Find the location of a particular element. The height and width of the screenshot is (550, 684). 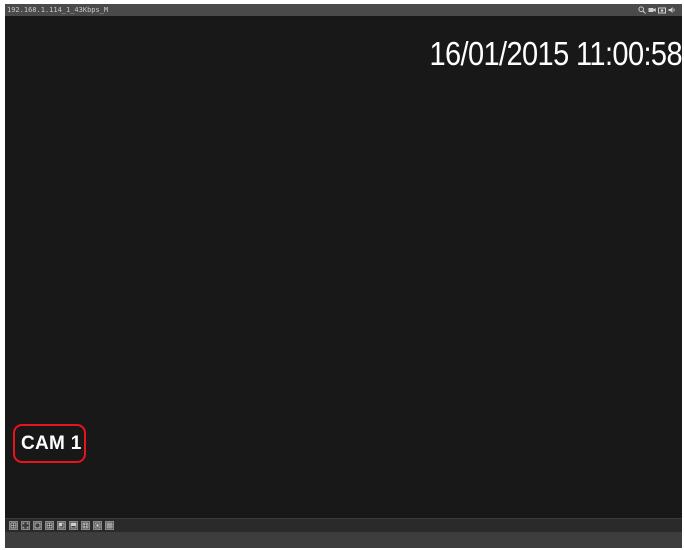

camera-name-highlight: CAM 1 is located at coordinates (49, 443).